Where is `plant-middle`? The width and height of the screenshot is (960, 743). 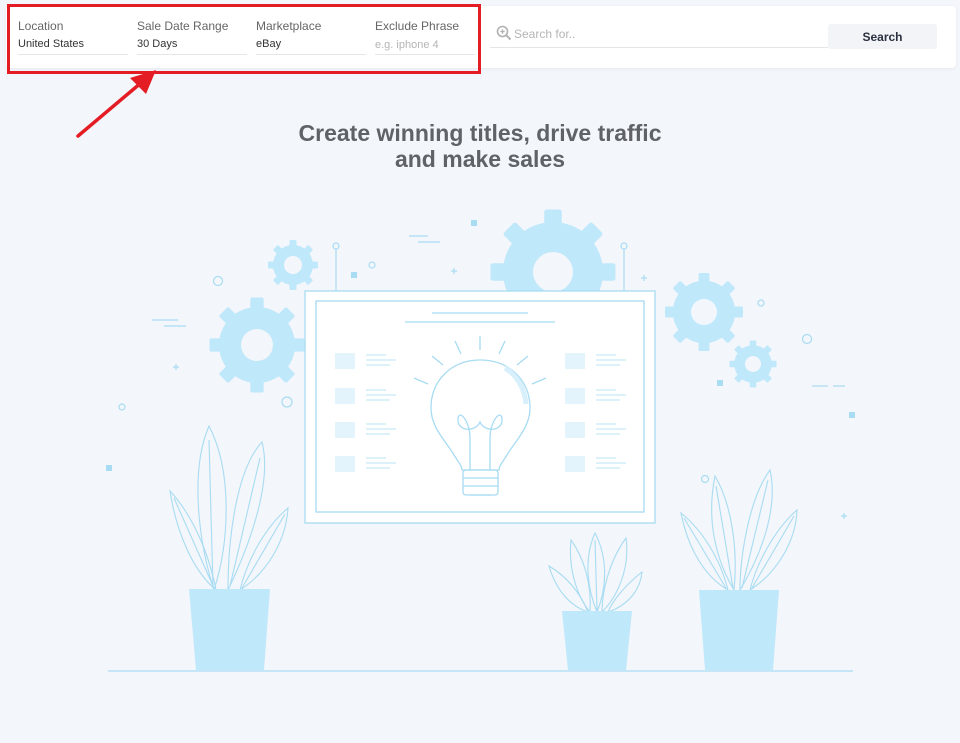 plant-middle is located at coordinates (595, 572).